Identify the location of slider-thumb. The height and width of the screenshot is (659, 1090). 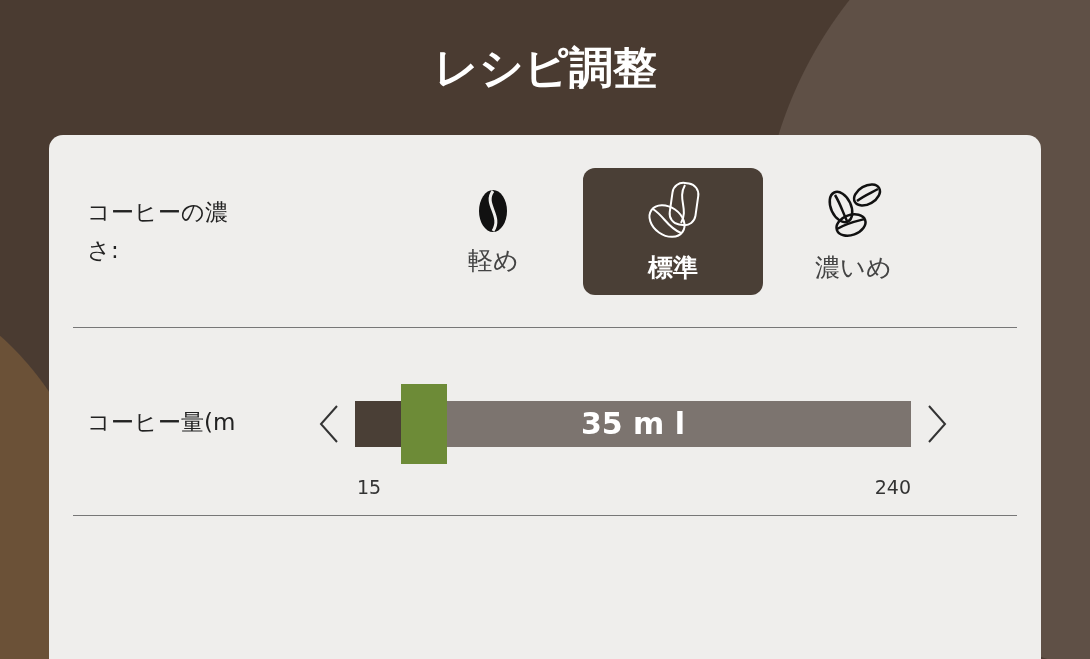
(423, 423).